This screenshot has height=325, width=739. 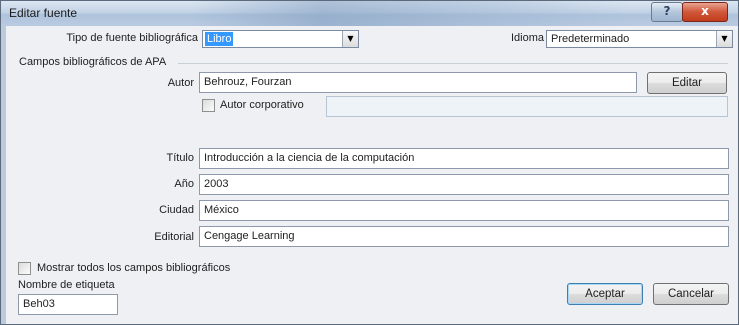 I want to click on publisher-label: Editorial, so click(x=174, y=237).